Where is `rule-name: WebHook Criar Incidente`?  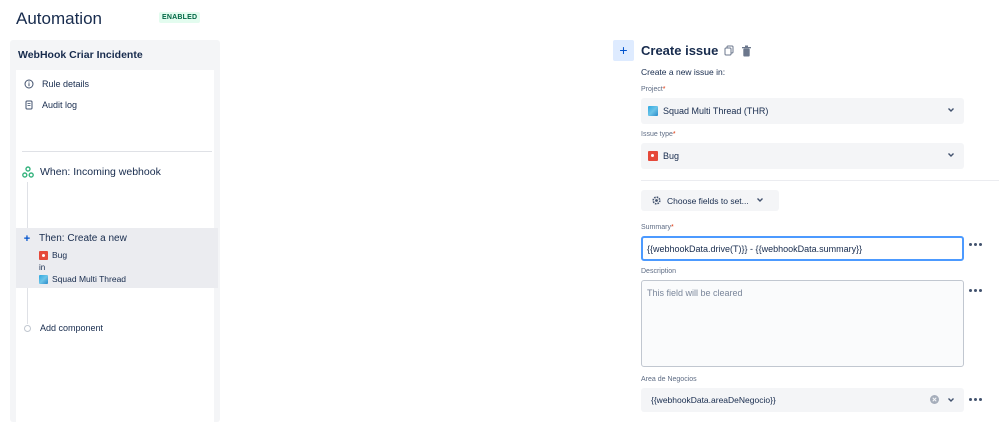 rule-name: WebHook Criar Incidente is located at coordinates (80, 55).